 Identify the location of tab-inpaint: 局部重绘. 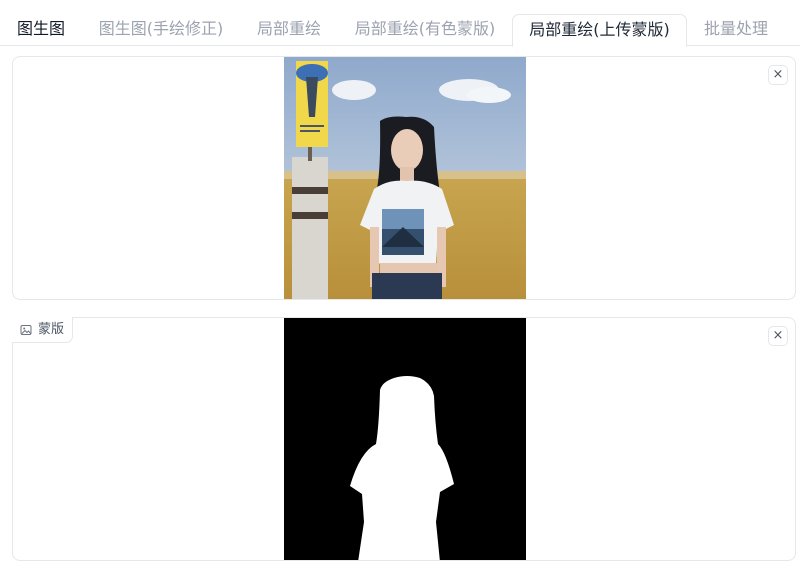
(289, 30).